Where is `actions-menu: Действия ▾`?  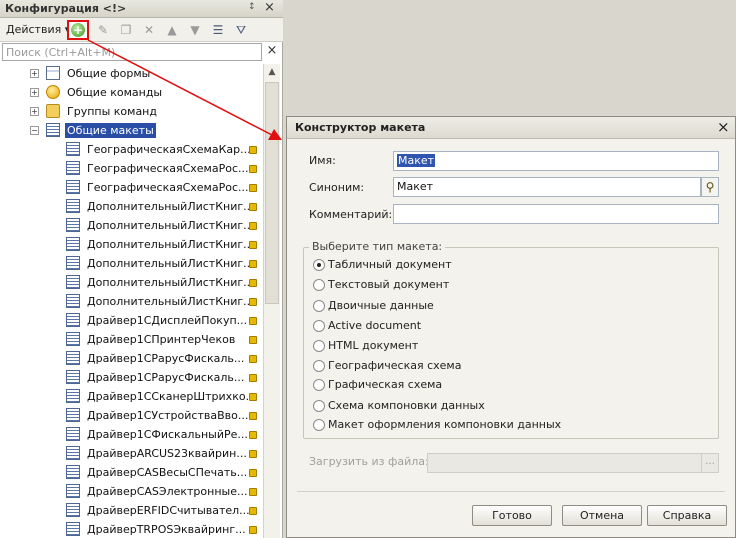
actions-menu: Действия ▾ is located at coordinates (38, 29).